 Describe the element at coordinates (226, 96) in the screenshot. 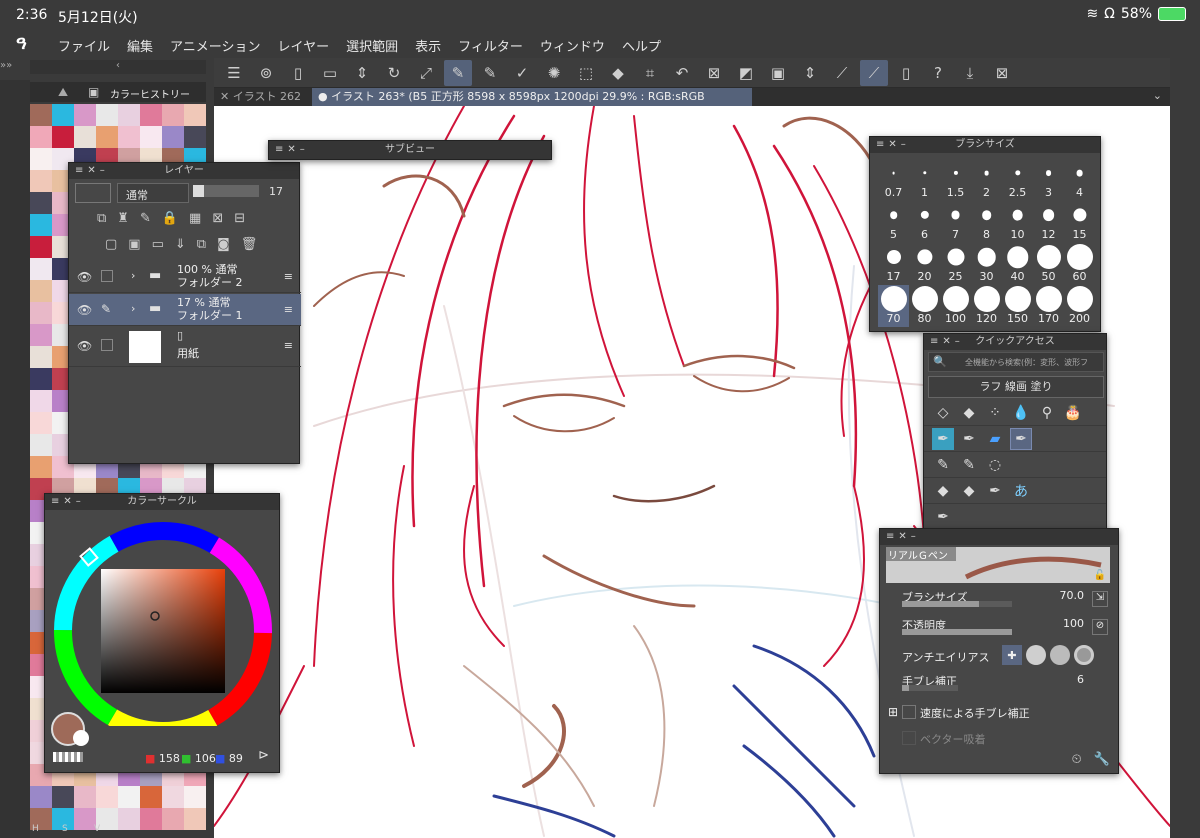

I see `close-icon: ✕` at that location.